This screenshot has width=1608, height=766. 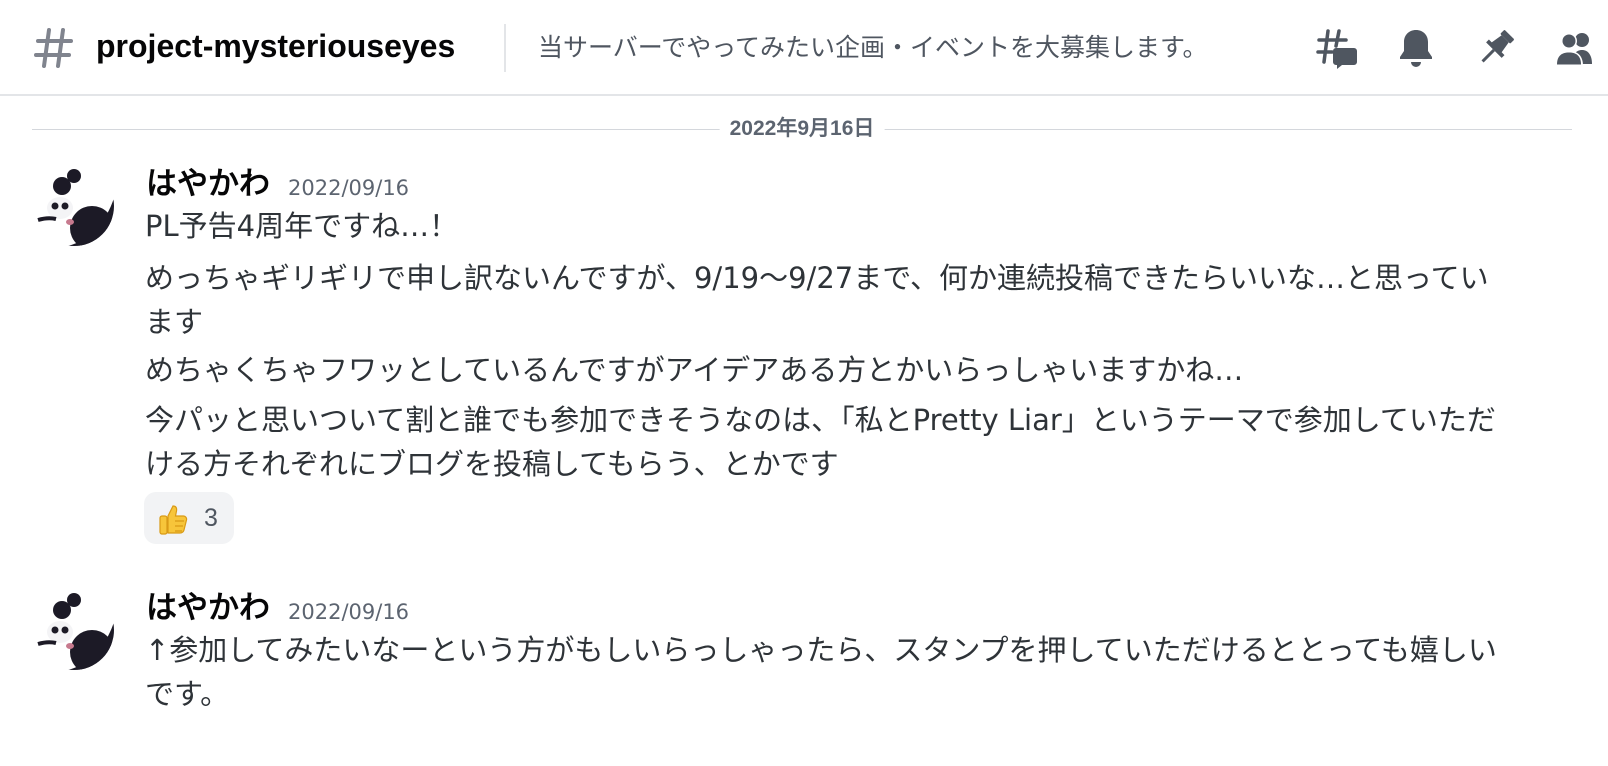 What do you see at coordinates (211, 518) in the screenshot?
I see `reaction-count: 3` at bounding box center [211, 518].